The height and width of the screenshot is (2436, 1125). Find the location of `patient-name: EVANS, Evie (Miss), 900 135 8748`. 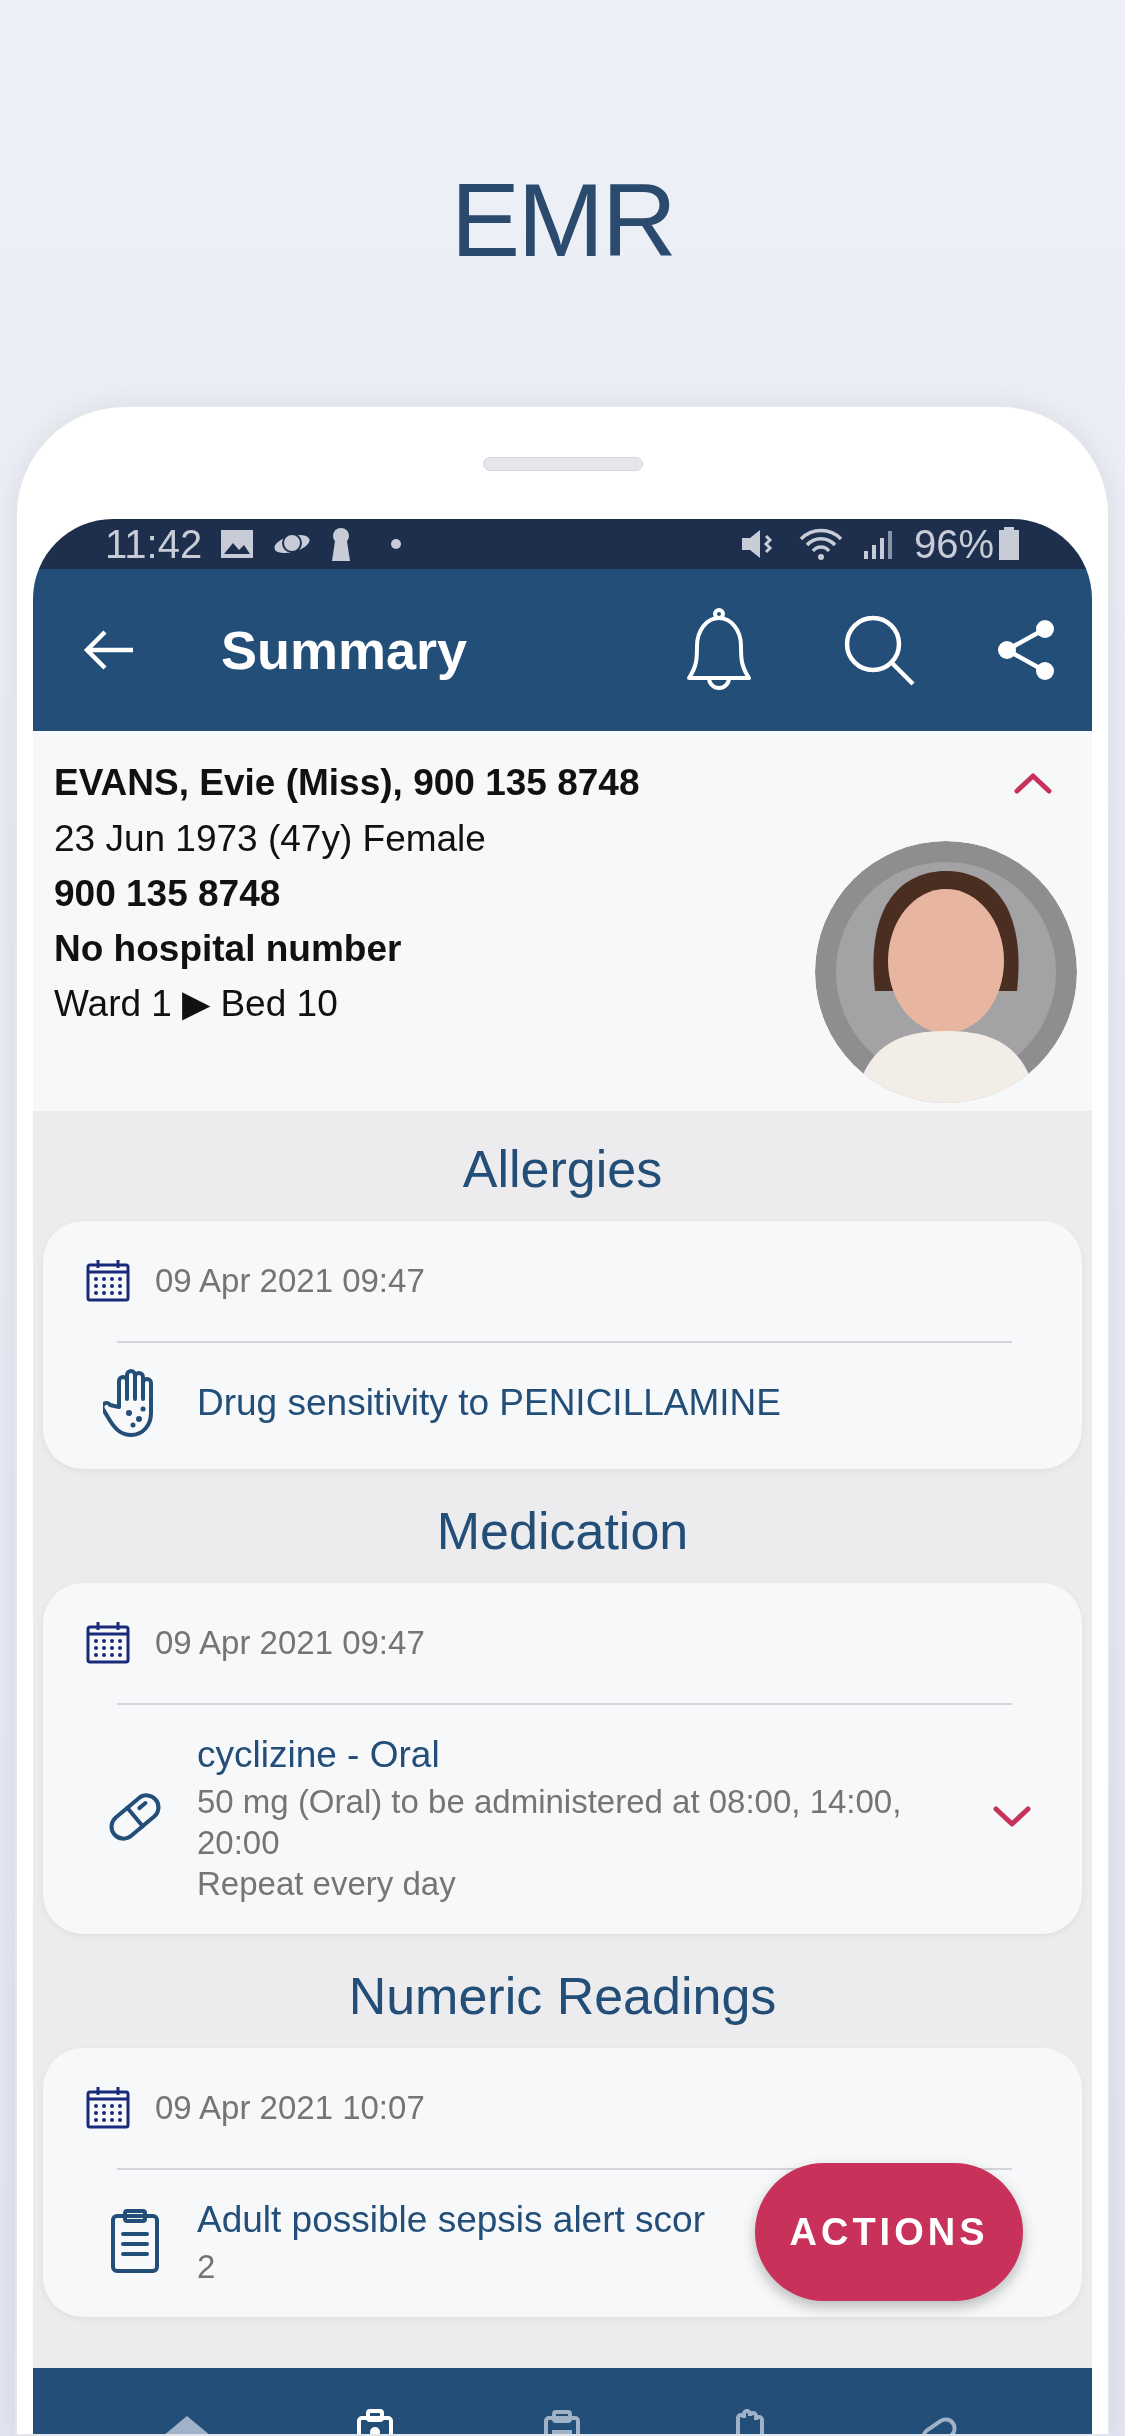

patient-name: EVANS, Evie (Miss), 900 135 8748 is located at coordinates (347, 783).